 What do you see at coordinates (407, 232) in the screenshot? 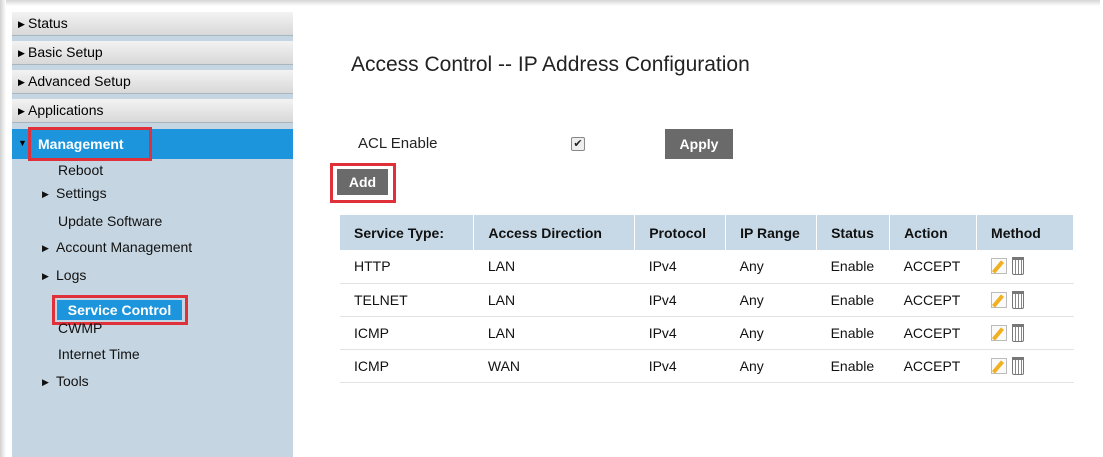
I see `col-service-type: Service Type:` at bounding box center [407, 232].